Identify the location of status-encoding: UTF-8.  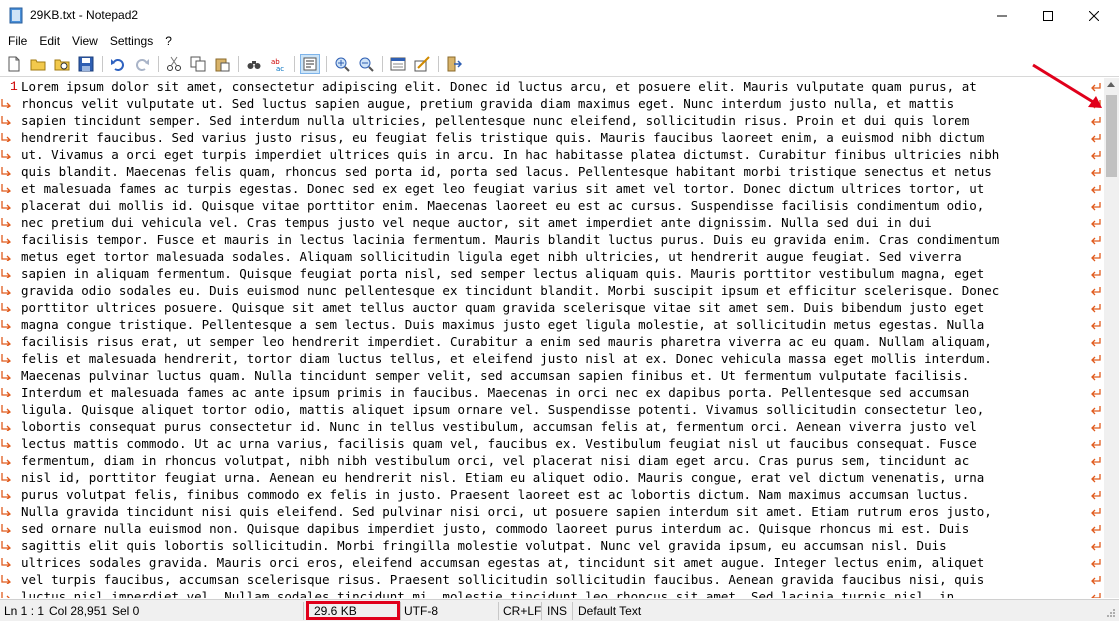
(421, 611).